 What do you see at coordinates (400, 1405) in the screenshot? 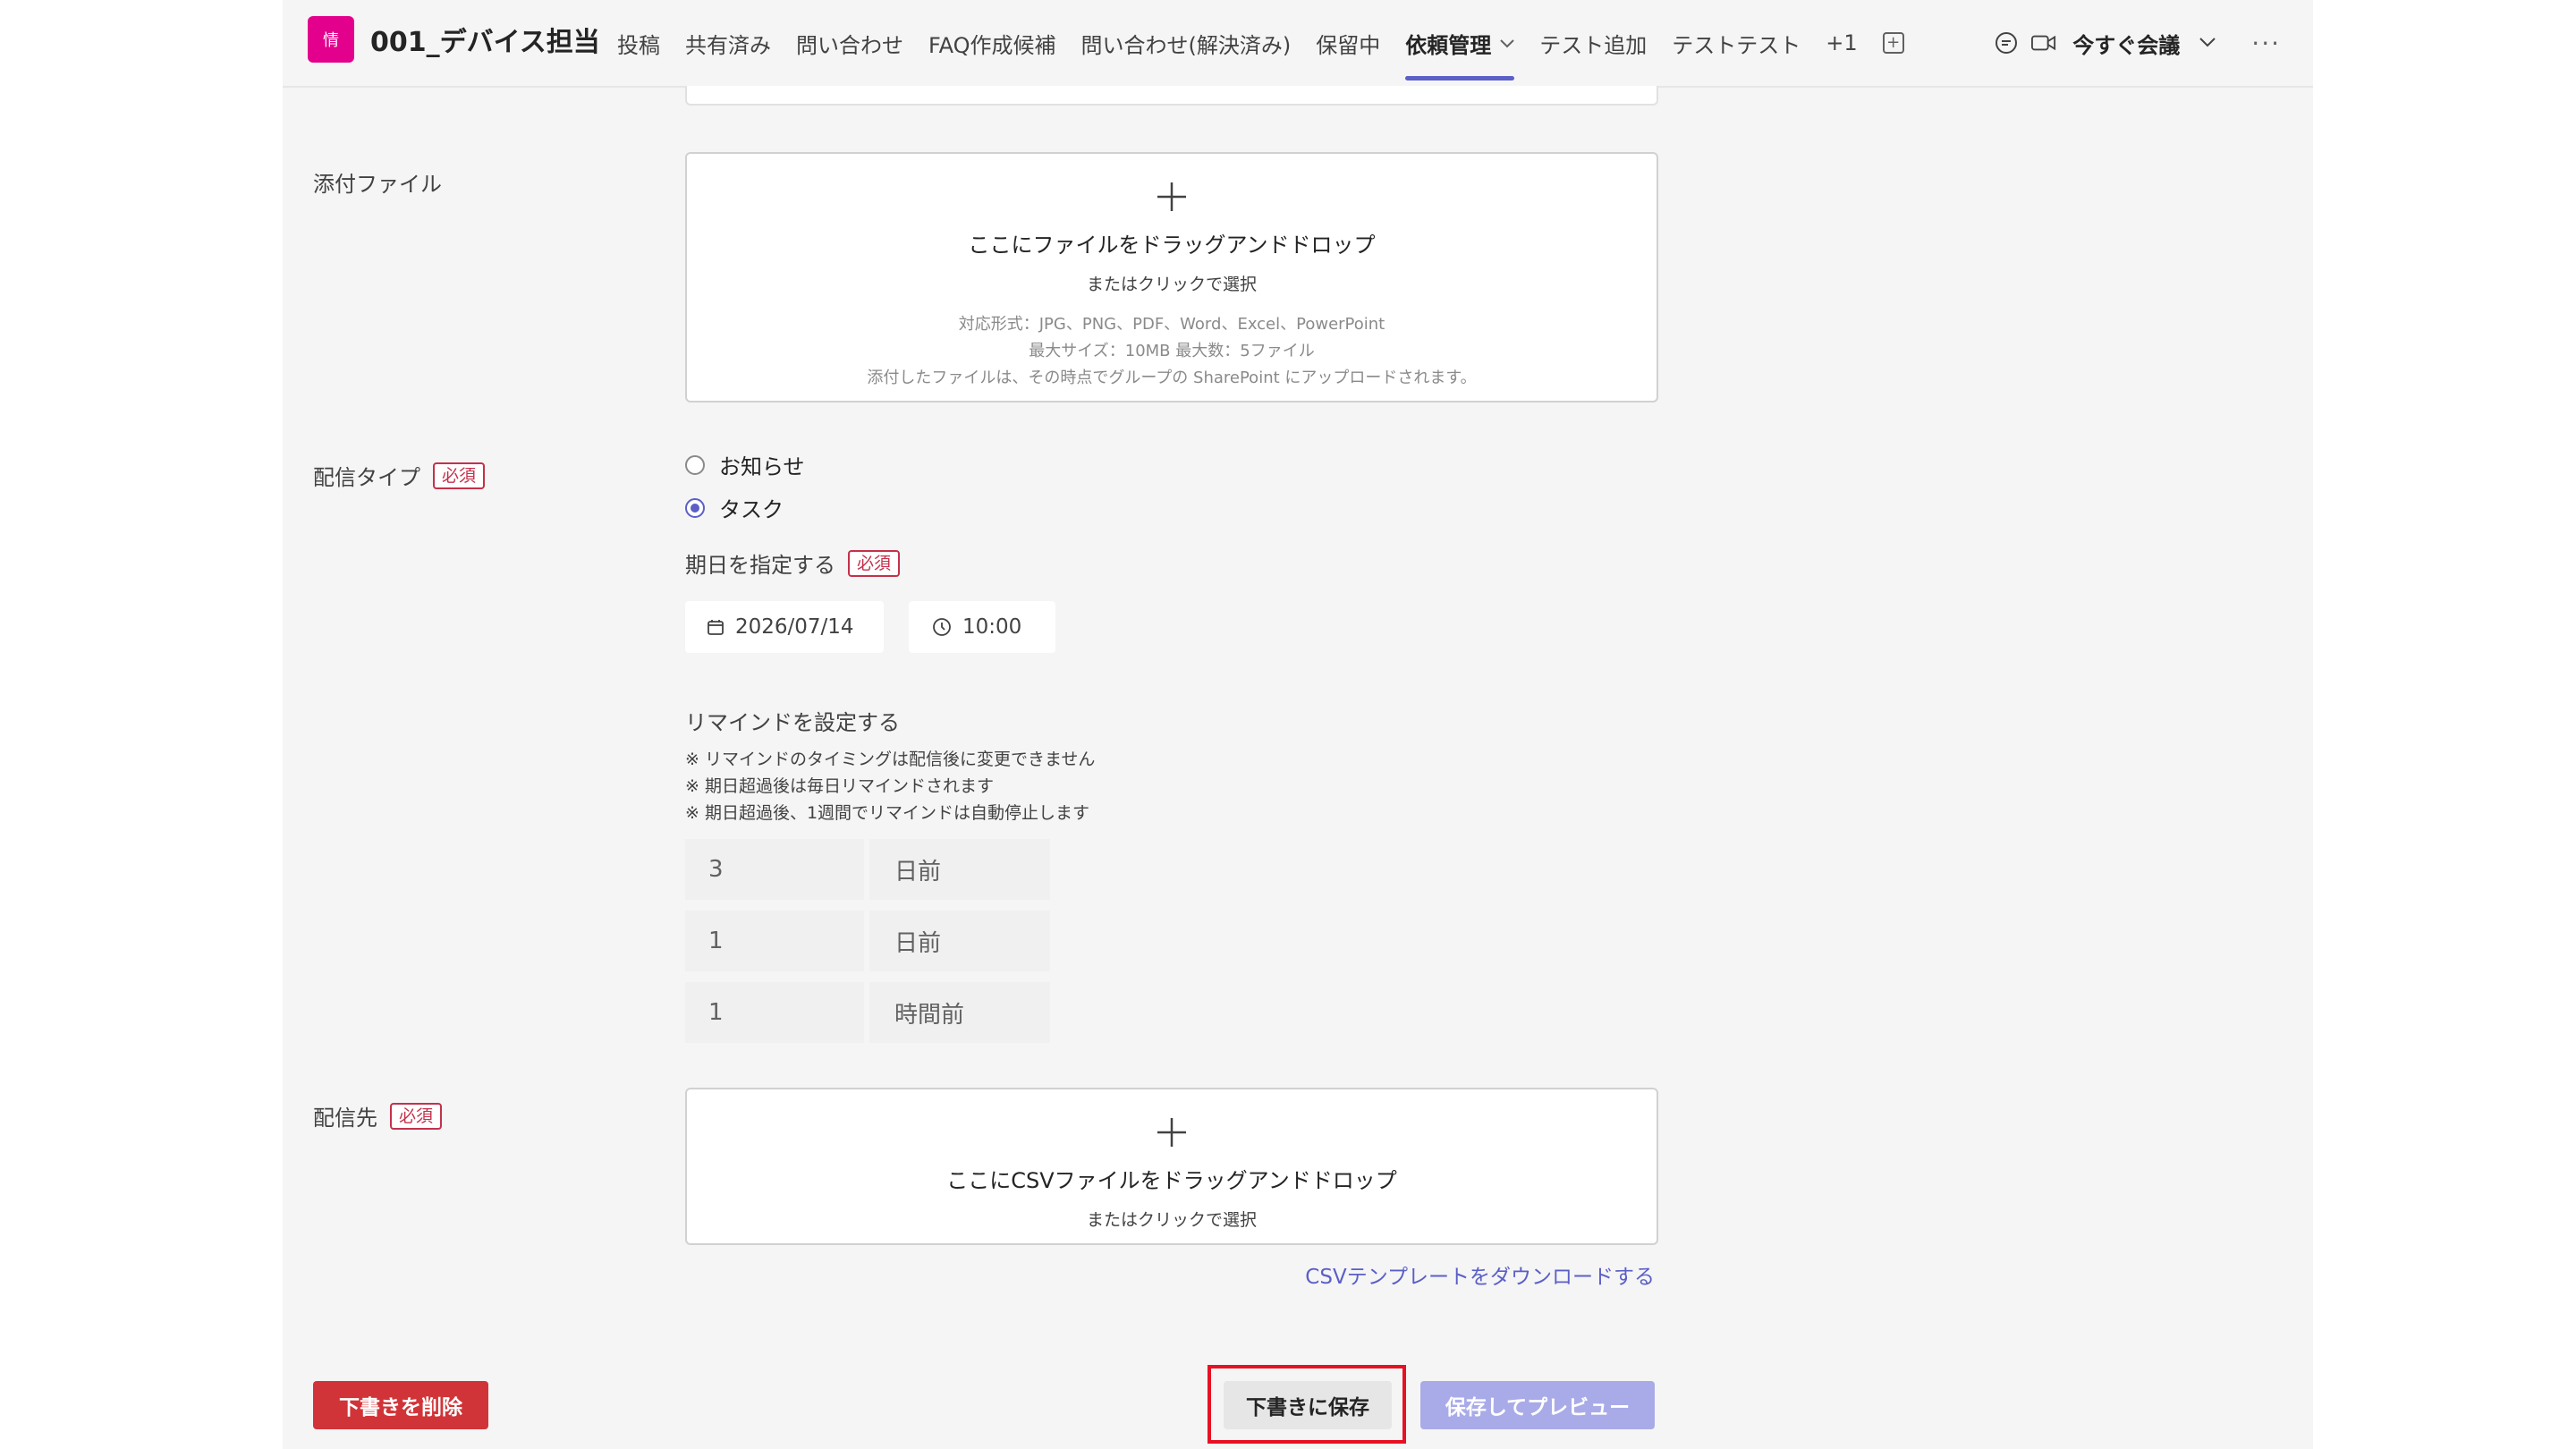
I see `delete-draft-button: 下書きを削除` at bounding box center [400, 1405].